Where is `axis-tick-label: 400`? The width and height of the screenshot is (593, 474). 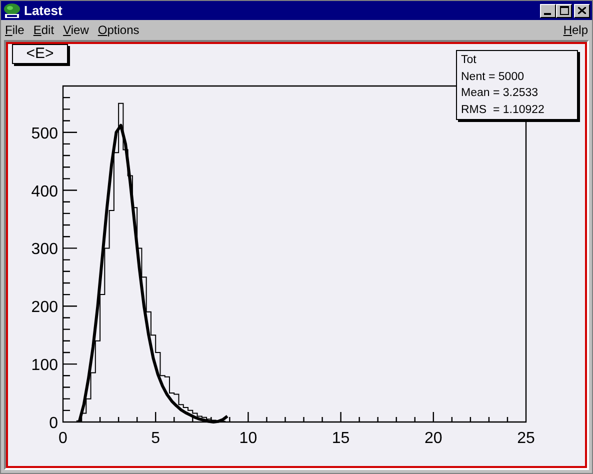 axis-tick-label: 400 is located at coordinates (44, 191).